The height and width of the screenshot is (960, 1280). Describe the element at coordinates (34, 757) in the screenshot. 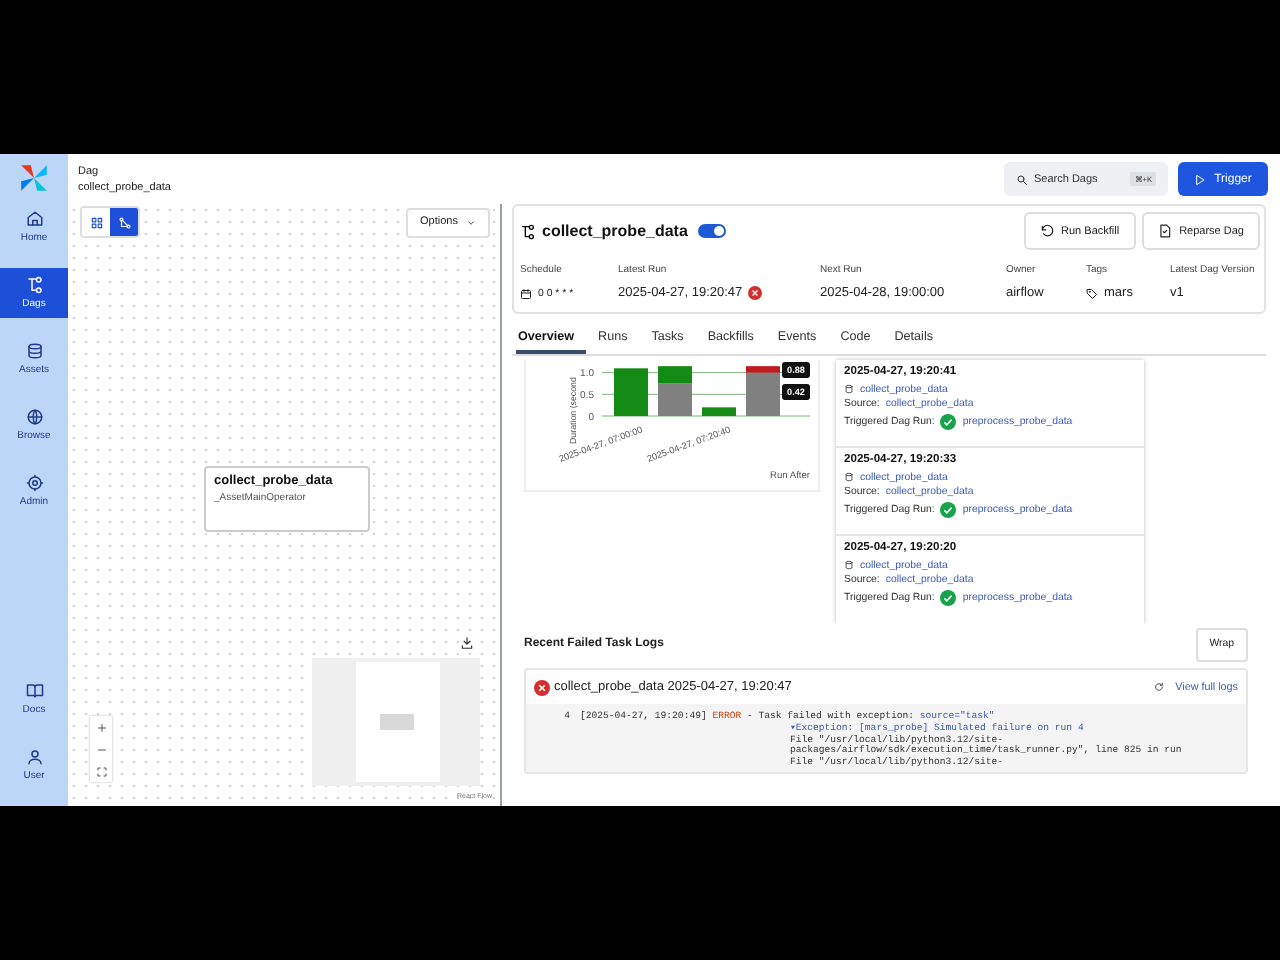

I see `user-icon` at that location.